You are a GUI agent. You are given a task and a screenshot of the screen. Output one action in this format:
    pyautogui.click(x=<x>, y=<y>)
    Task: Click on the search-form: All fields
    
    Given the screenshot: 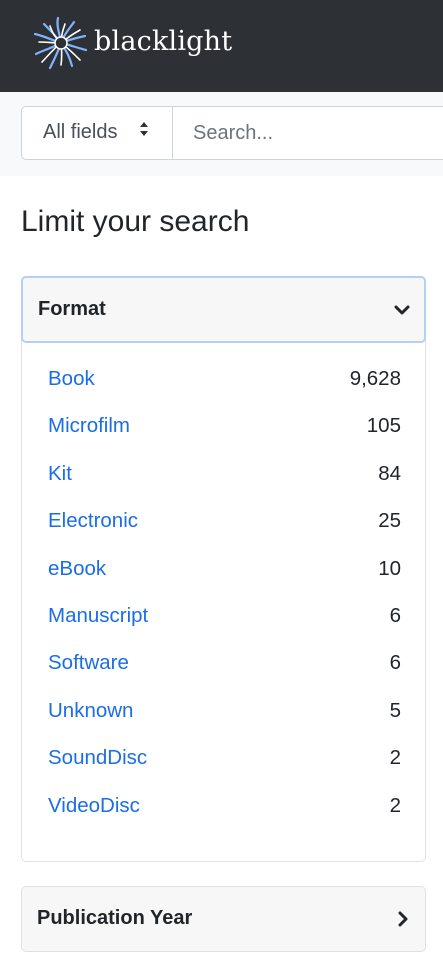 What is the action you would take?
    pyautogui.click(x=232, y=133)
    